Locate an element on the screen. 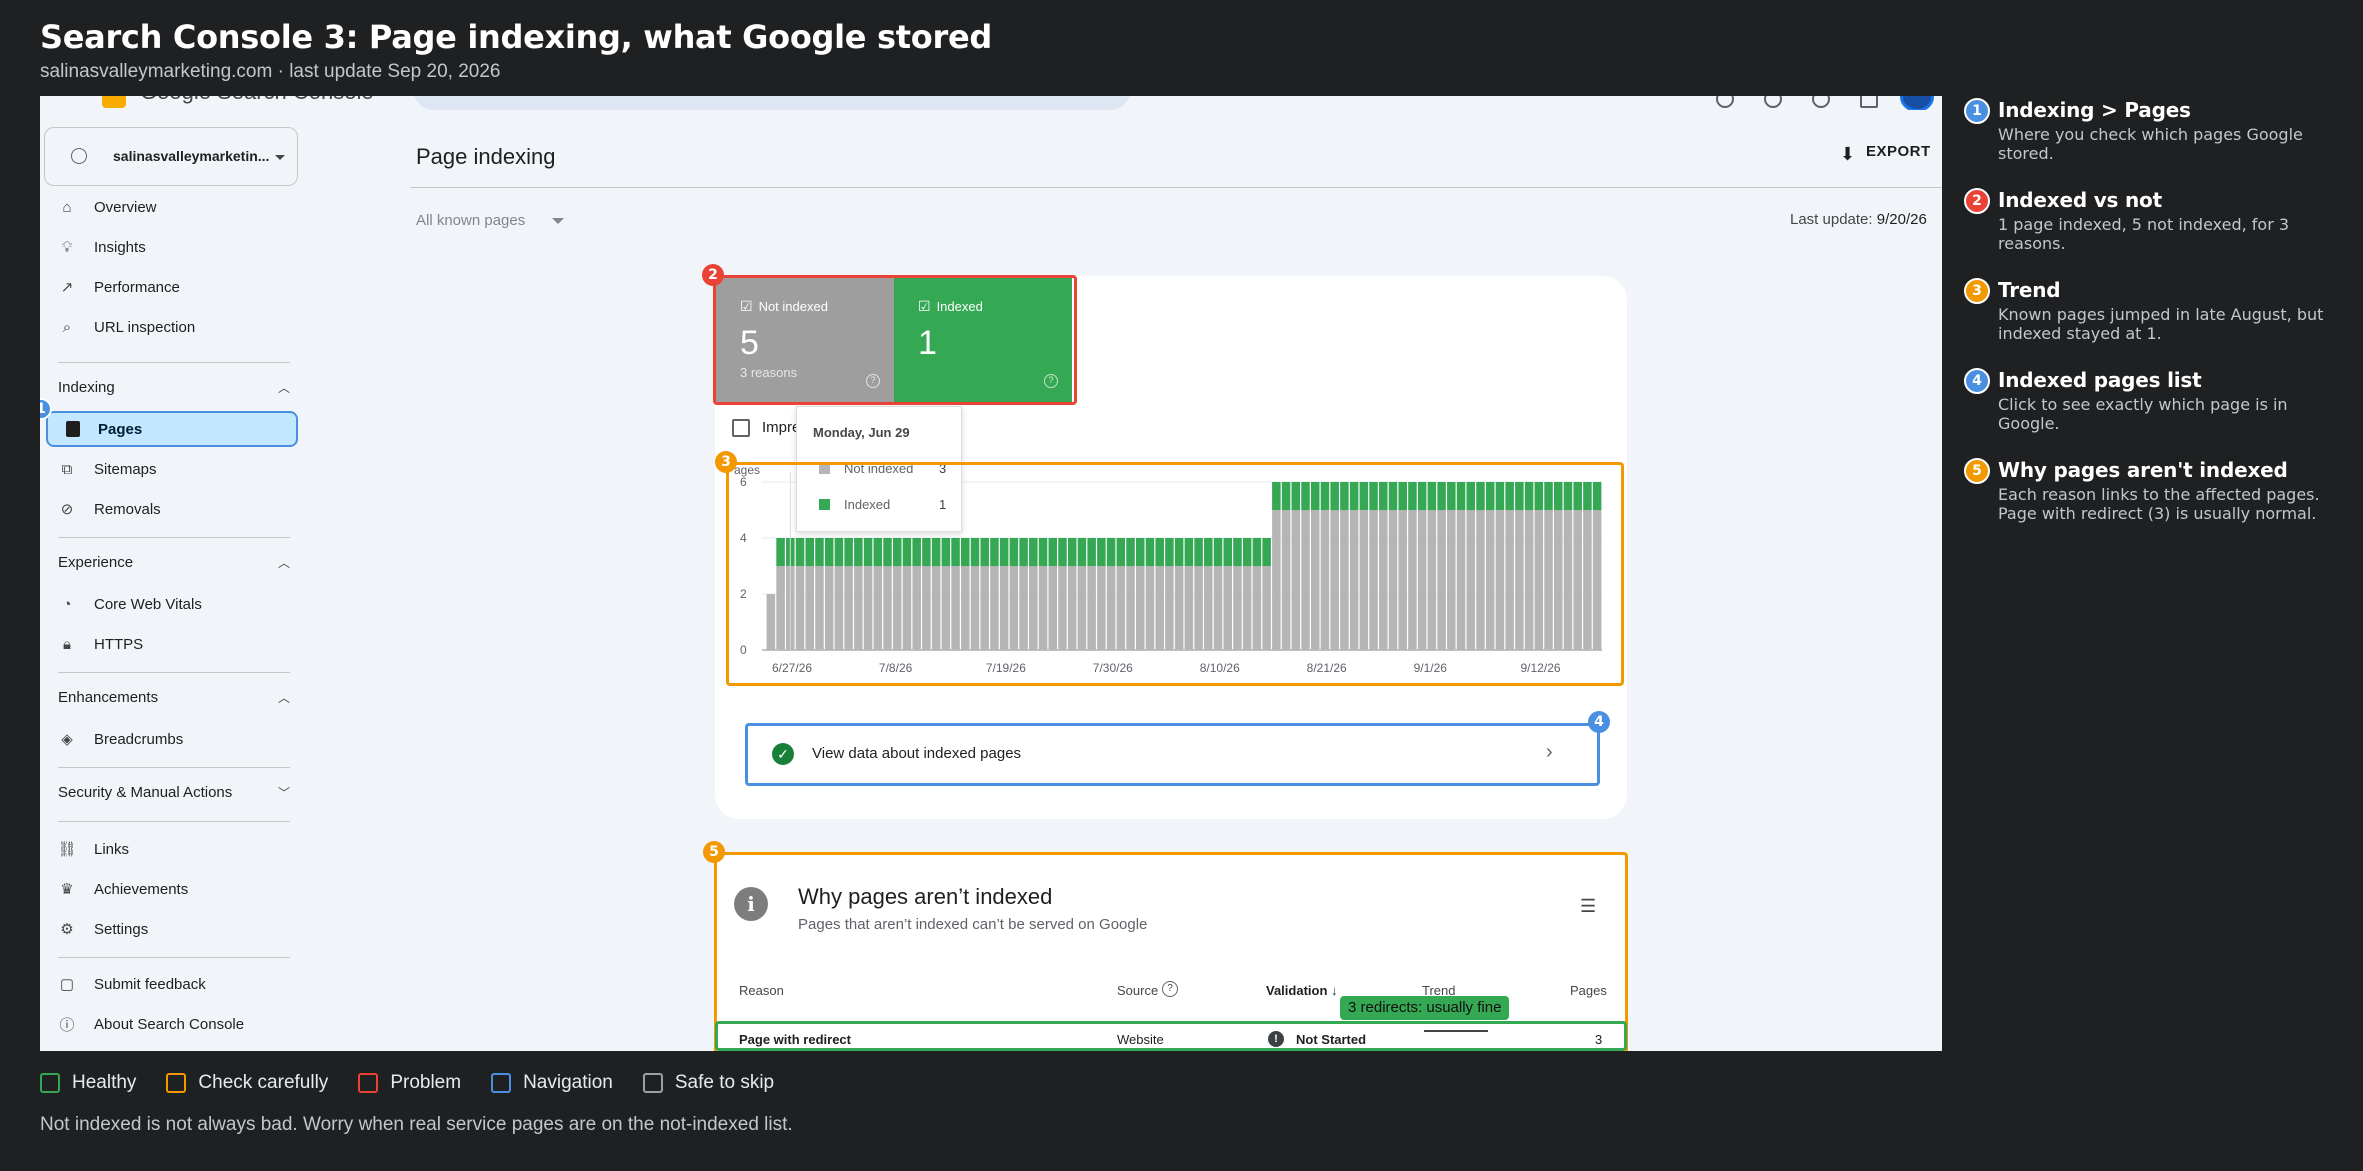 The height and width of the screenshot is (1171, 2363). legend-navigation: Navigation is located at coordinates (552, 1083).